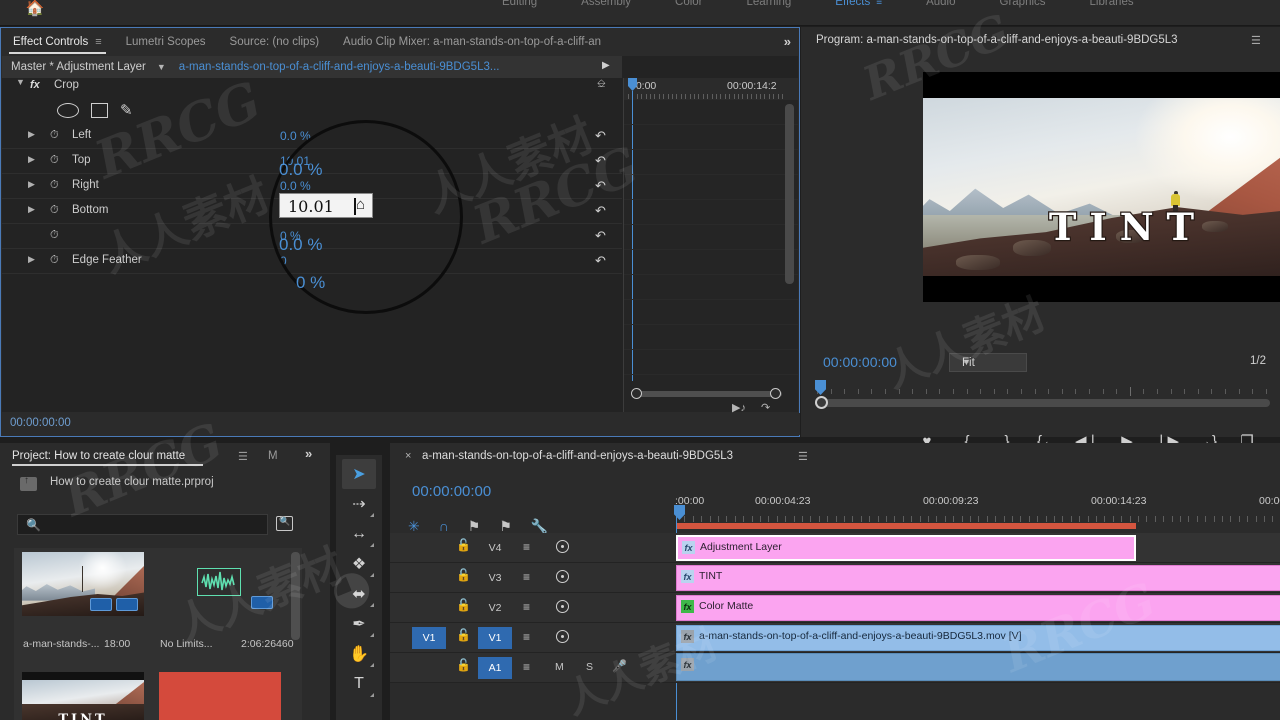 This screenshot has width=1280, height=720. I want to click on project-overflow-button: », so click(308, 453).